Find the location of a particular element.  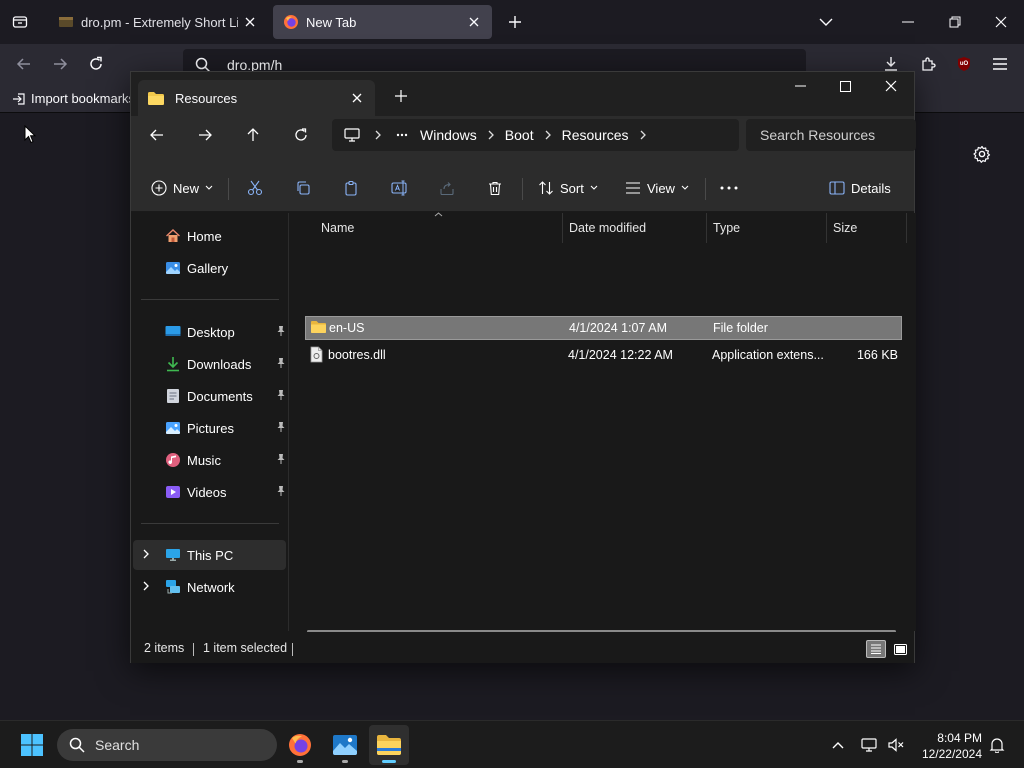

system-clock: 8:04 PM 12/22/2024 is located at coordinates (950, 746).